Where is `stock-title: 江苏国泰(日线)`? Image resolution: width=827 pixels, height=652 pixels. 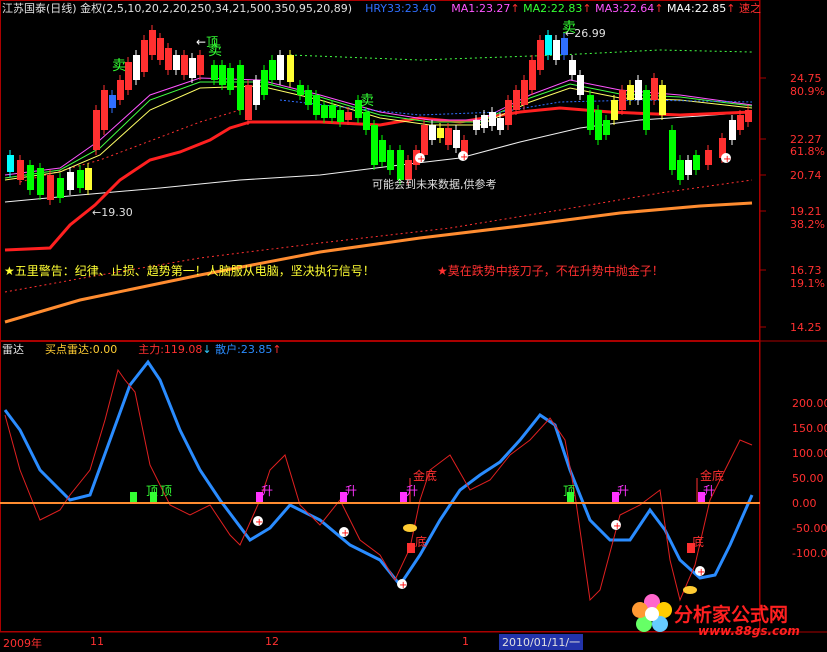
stock-title: 江苏国泰(日线) is located at coordinates (39, 8).